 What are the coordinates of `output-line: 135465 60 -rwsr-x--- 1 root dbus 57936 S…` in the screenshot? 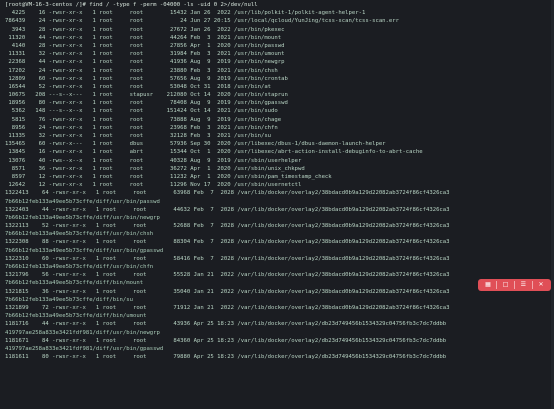 It's located at (195, 144).